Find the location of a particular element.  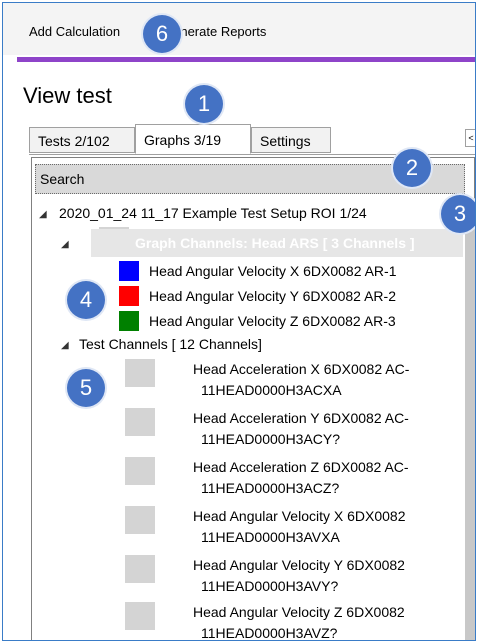

graph-item-label: Head Angular Velocity Z 6DX0082 AR-3 is located at coordinates (306, 321).